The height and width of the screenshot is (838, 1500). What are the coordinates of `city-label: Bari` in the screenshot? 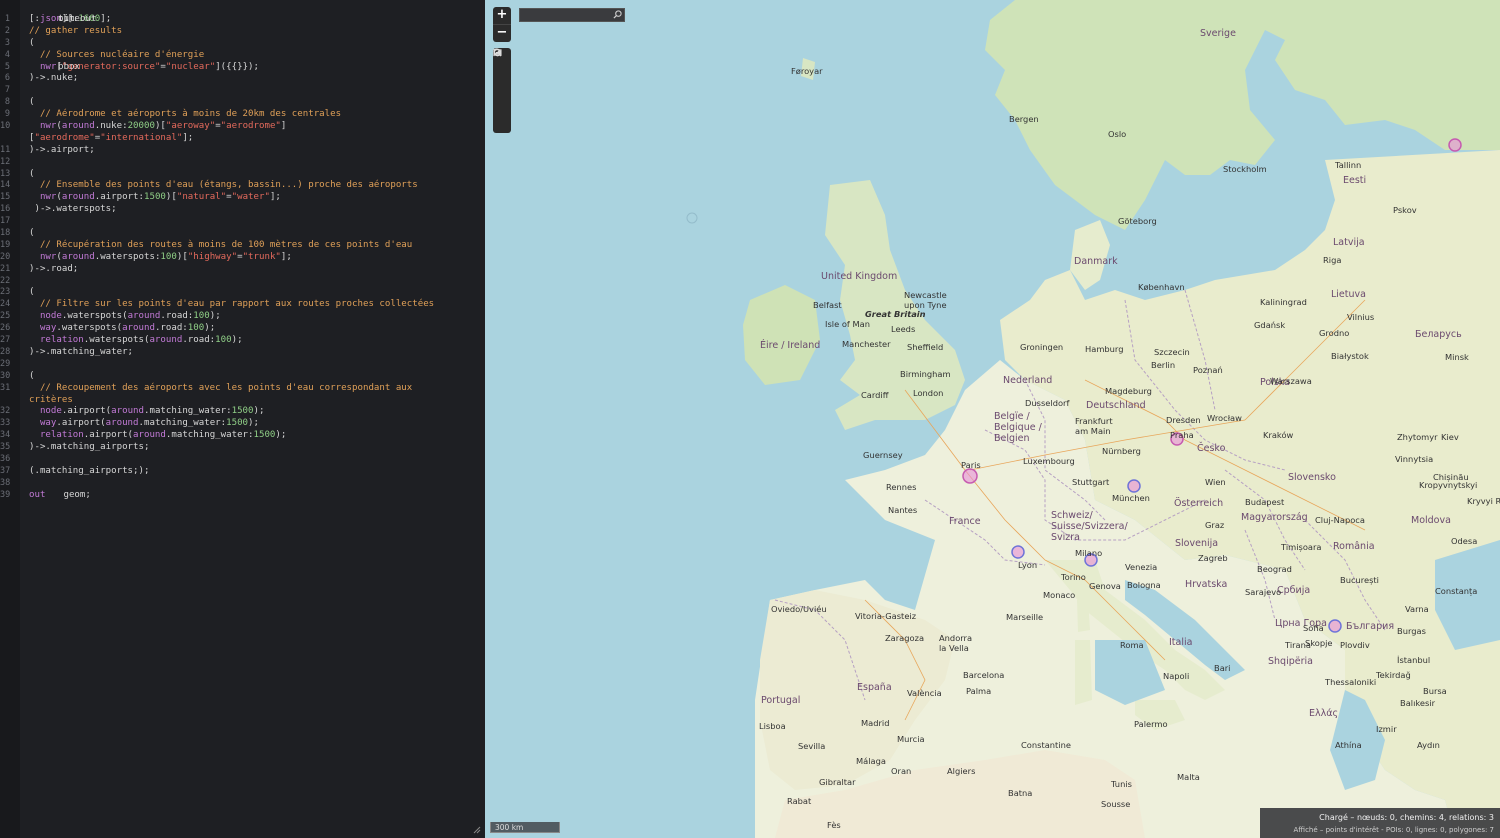 It's located at (1222, 668).